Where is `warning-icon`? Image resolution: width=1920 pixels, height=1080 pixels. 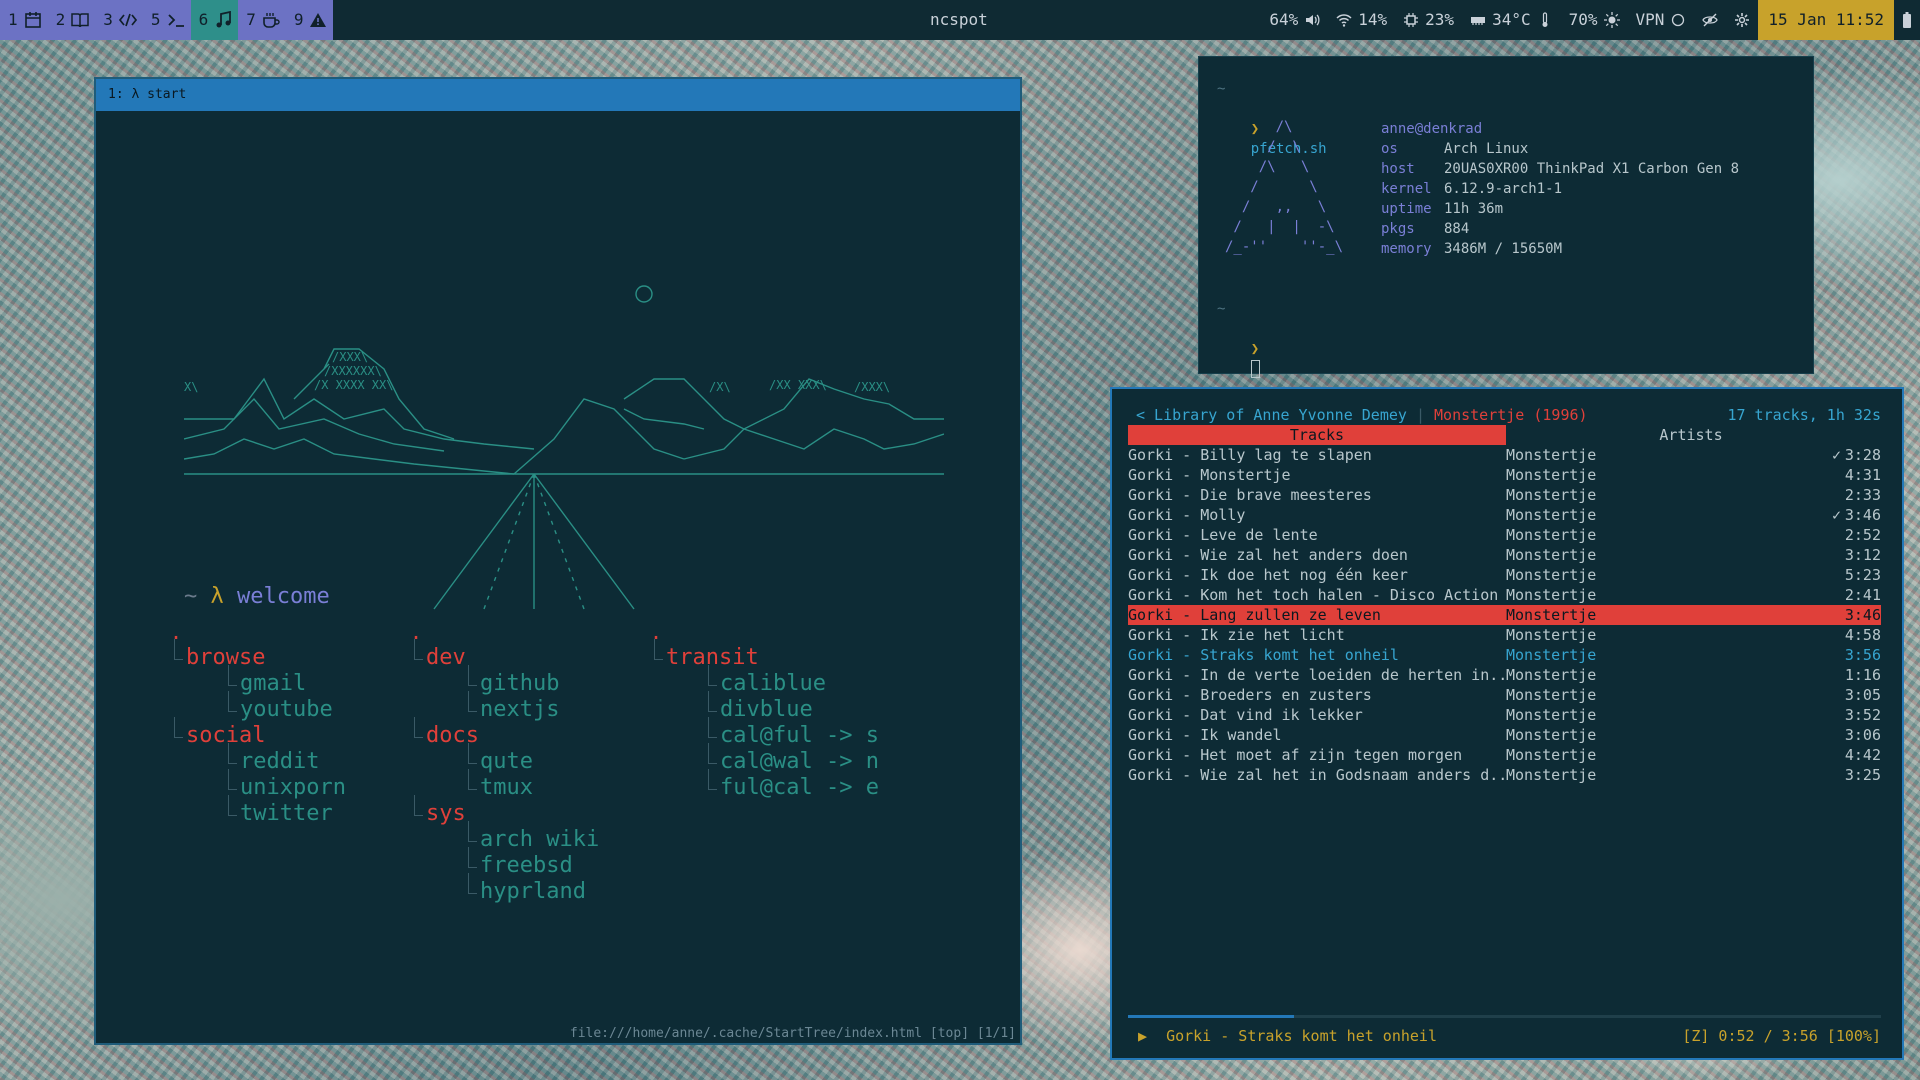 warning-icon is located at coordinates (318, 20).